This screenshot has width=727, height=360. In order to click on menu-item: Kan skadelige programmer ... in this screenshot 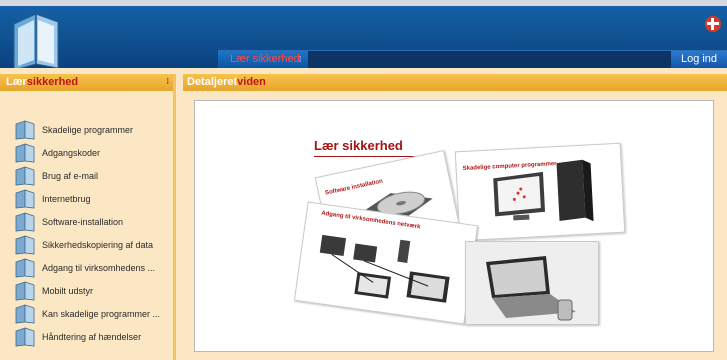, I will do `click(88, 313)`.